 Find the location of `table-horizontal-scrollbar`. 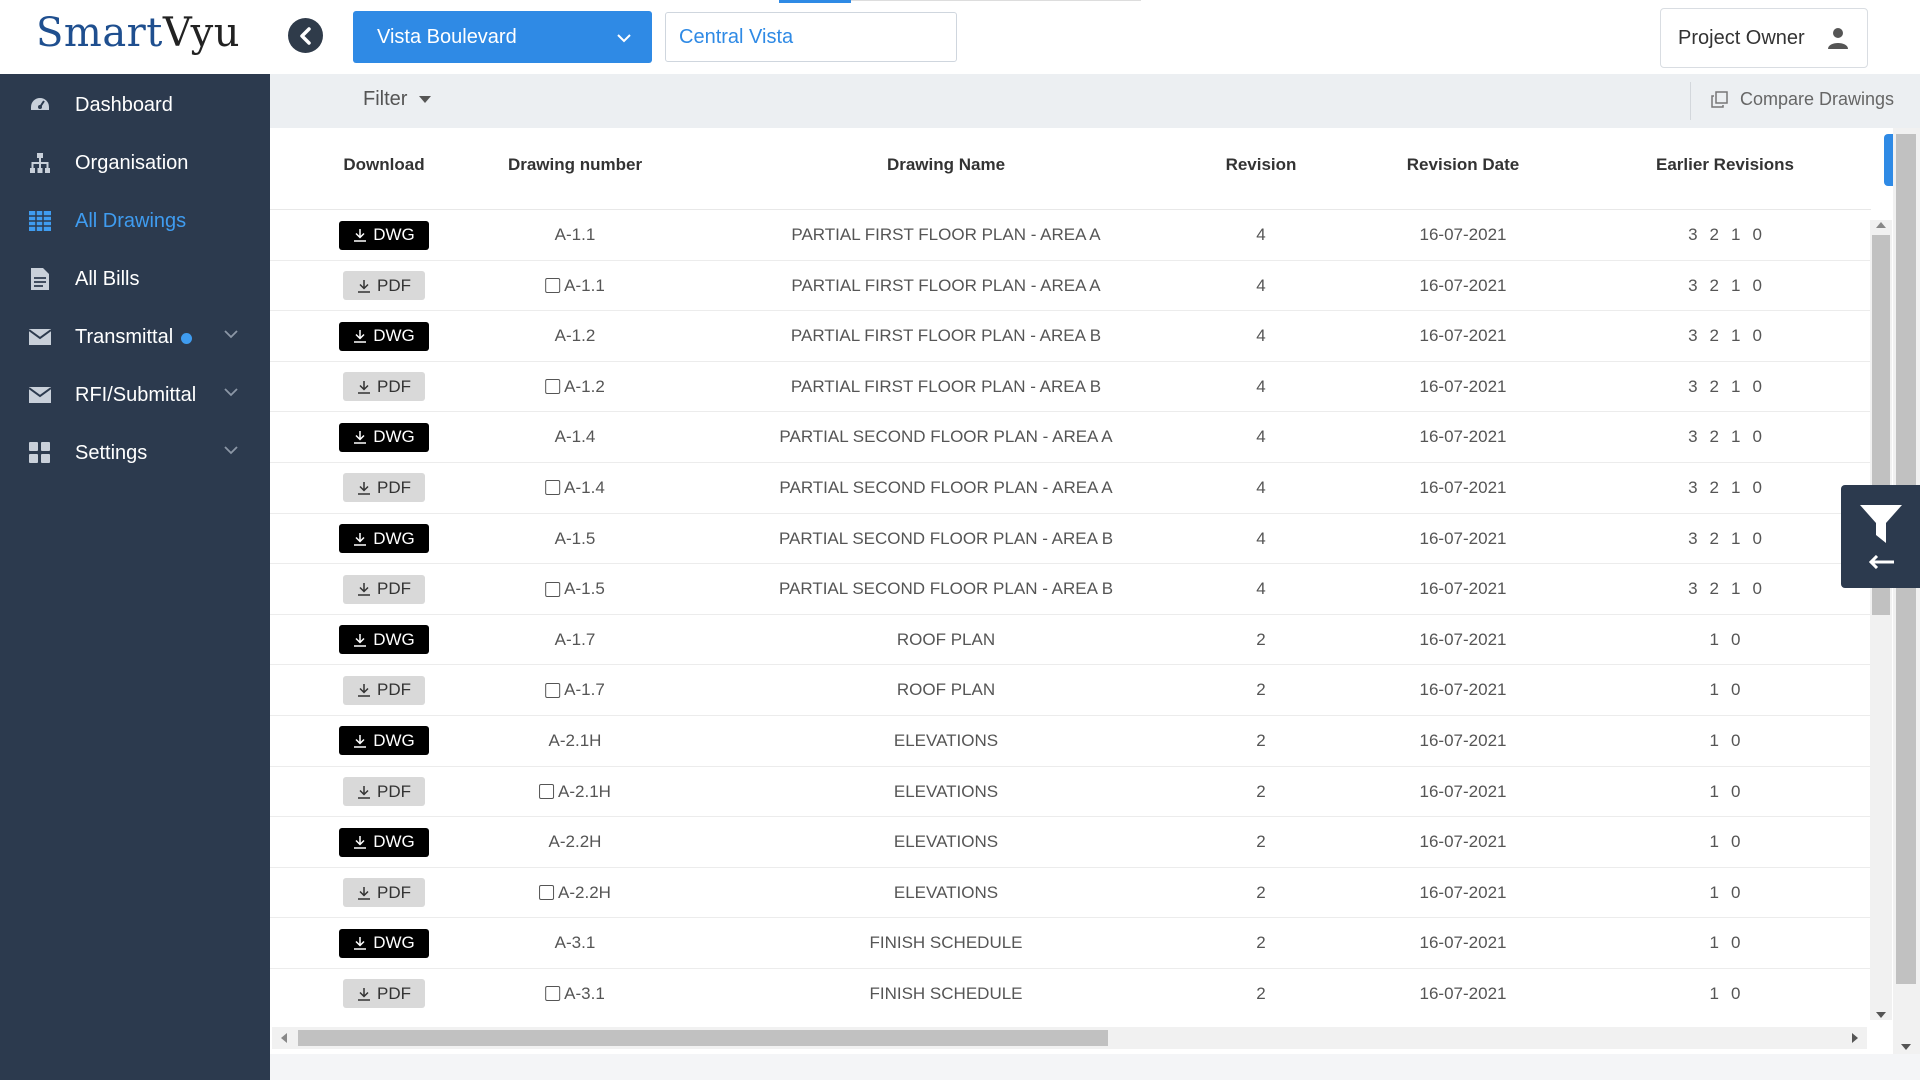

table-horizontal-scrollbar is located at coordinates (1069, 1038).